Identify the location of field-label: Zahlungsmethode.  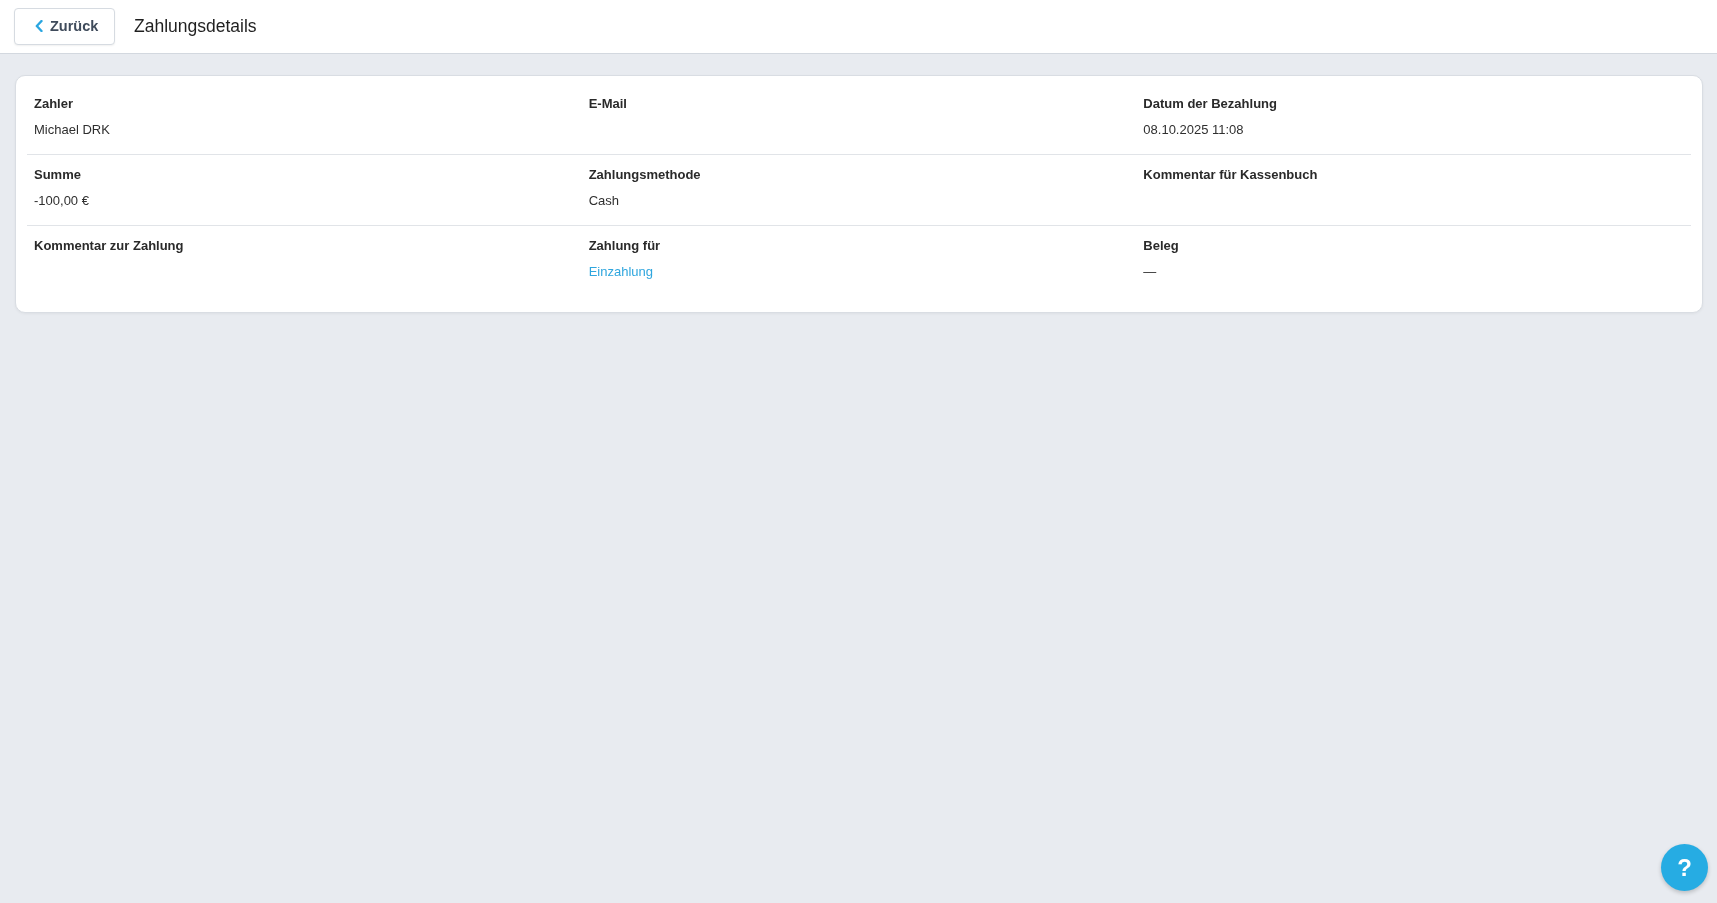
(644, 175).